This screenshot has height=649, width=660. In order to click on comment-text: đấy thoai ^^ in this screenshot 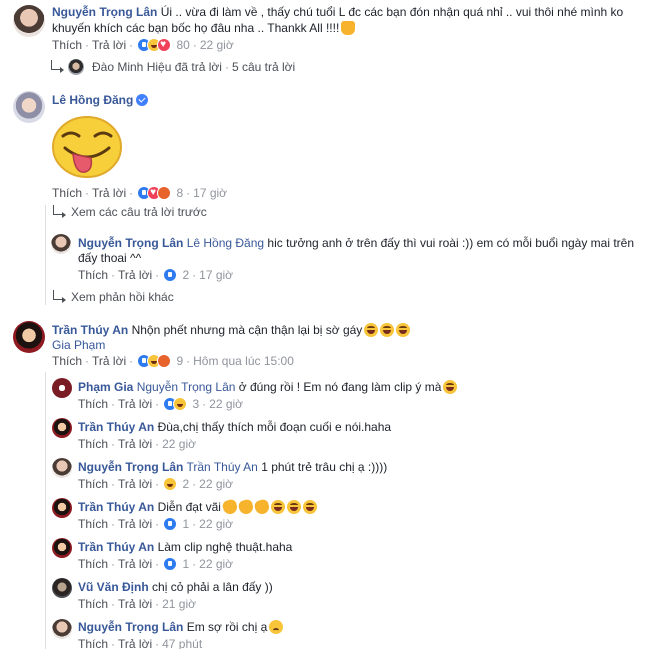, I will do `click(110, 258)`.